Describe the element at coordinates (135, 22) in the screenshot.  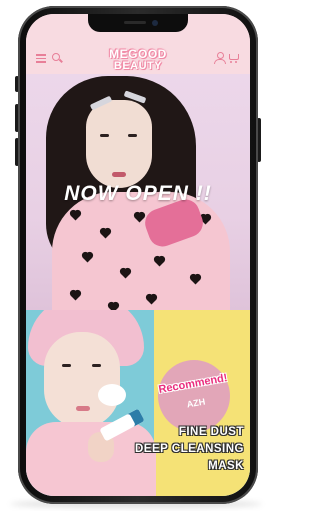
I see `speaker-grille` at that location.